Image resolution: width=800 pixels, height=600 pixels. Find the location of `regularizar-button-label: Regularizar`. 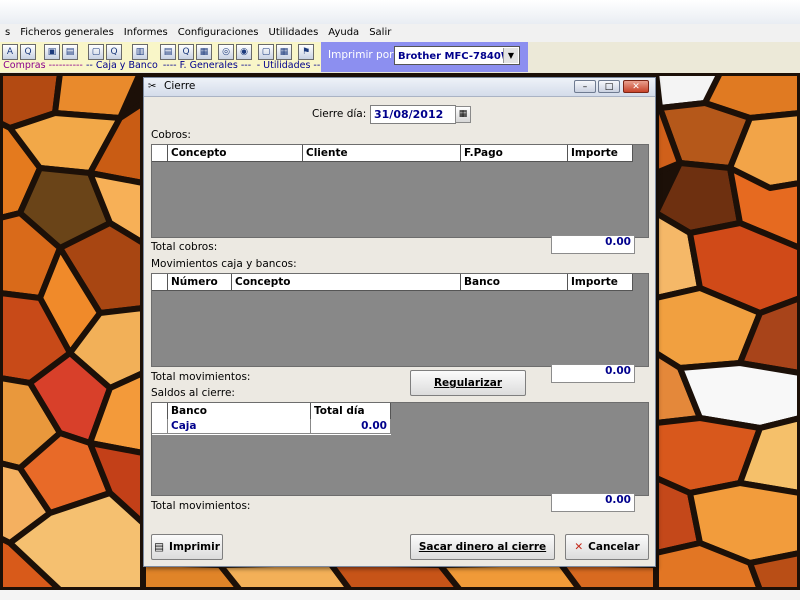

regularizar-button-label: Regularizar is located at coordinates (468, 383).